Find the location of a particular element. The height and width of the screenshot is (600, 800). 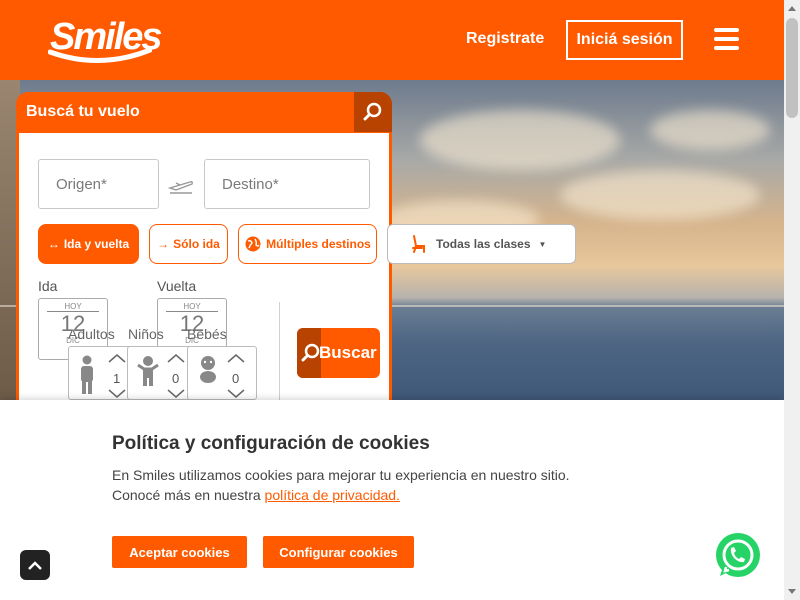

cookie-text-line2: Conocé más en nuestra is located at coordinates (186, 495).